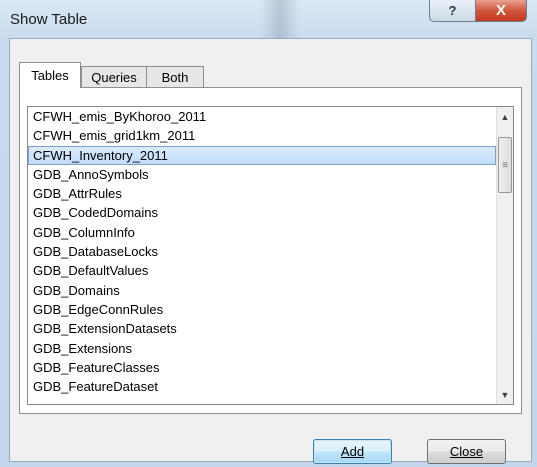 This screenshot has width=537, height=467. I want to click on title-bar: Show Table ? X, so click(268, 19).